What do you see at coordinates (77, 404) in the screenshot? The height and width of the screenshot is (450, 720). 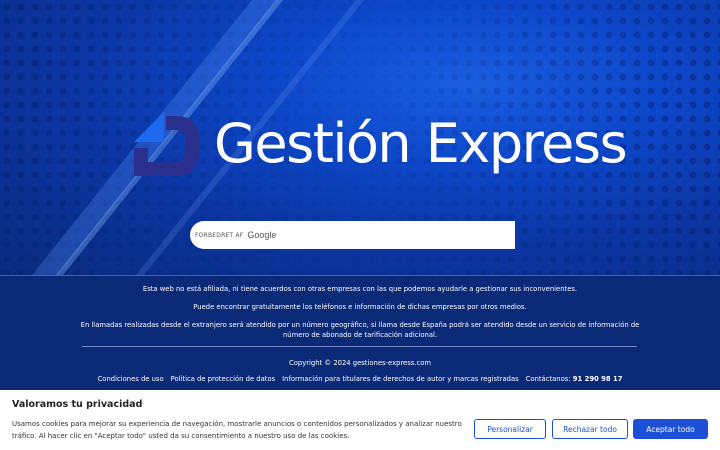 I see `cookie-title: Valoramos tu privacidad` at bounding box center [77, 404].